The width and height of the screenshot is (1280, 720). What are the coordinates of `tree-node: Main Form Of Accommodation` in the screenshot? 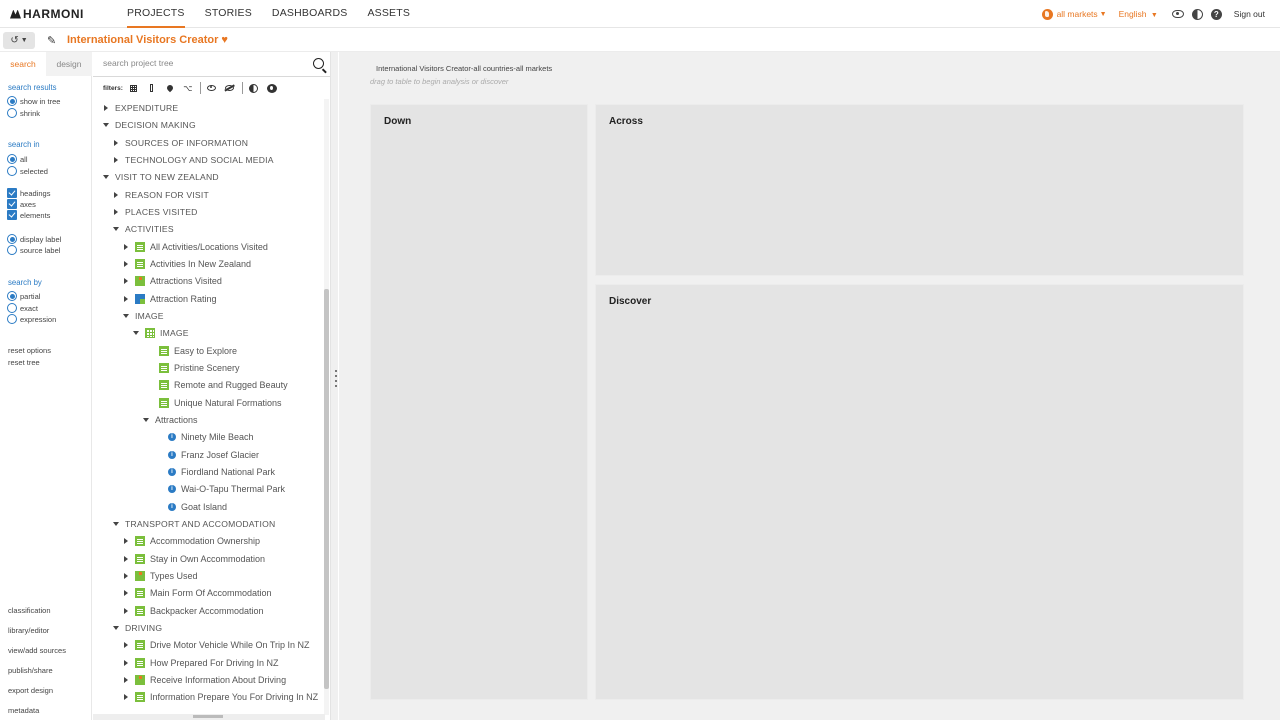 It's located at (196, 592).